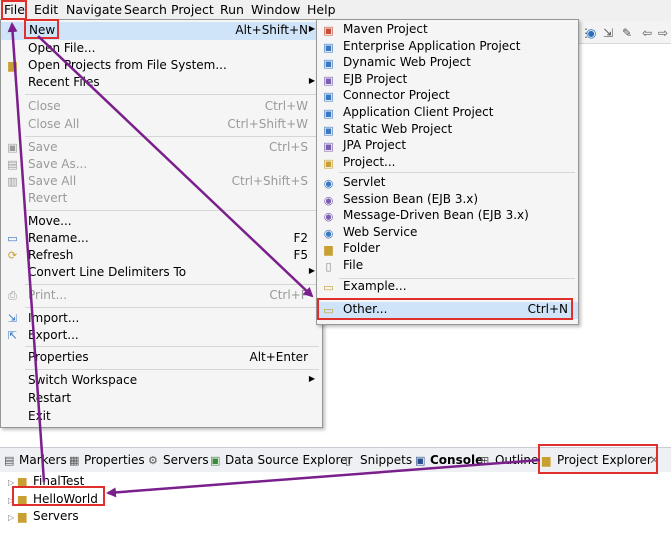 The image size is (671, 537). I want to click on menu-item-new-application-client-project: ▣ Application Client Project, so click(447, 113).